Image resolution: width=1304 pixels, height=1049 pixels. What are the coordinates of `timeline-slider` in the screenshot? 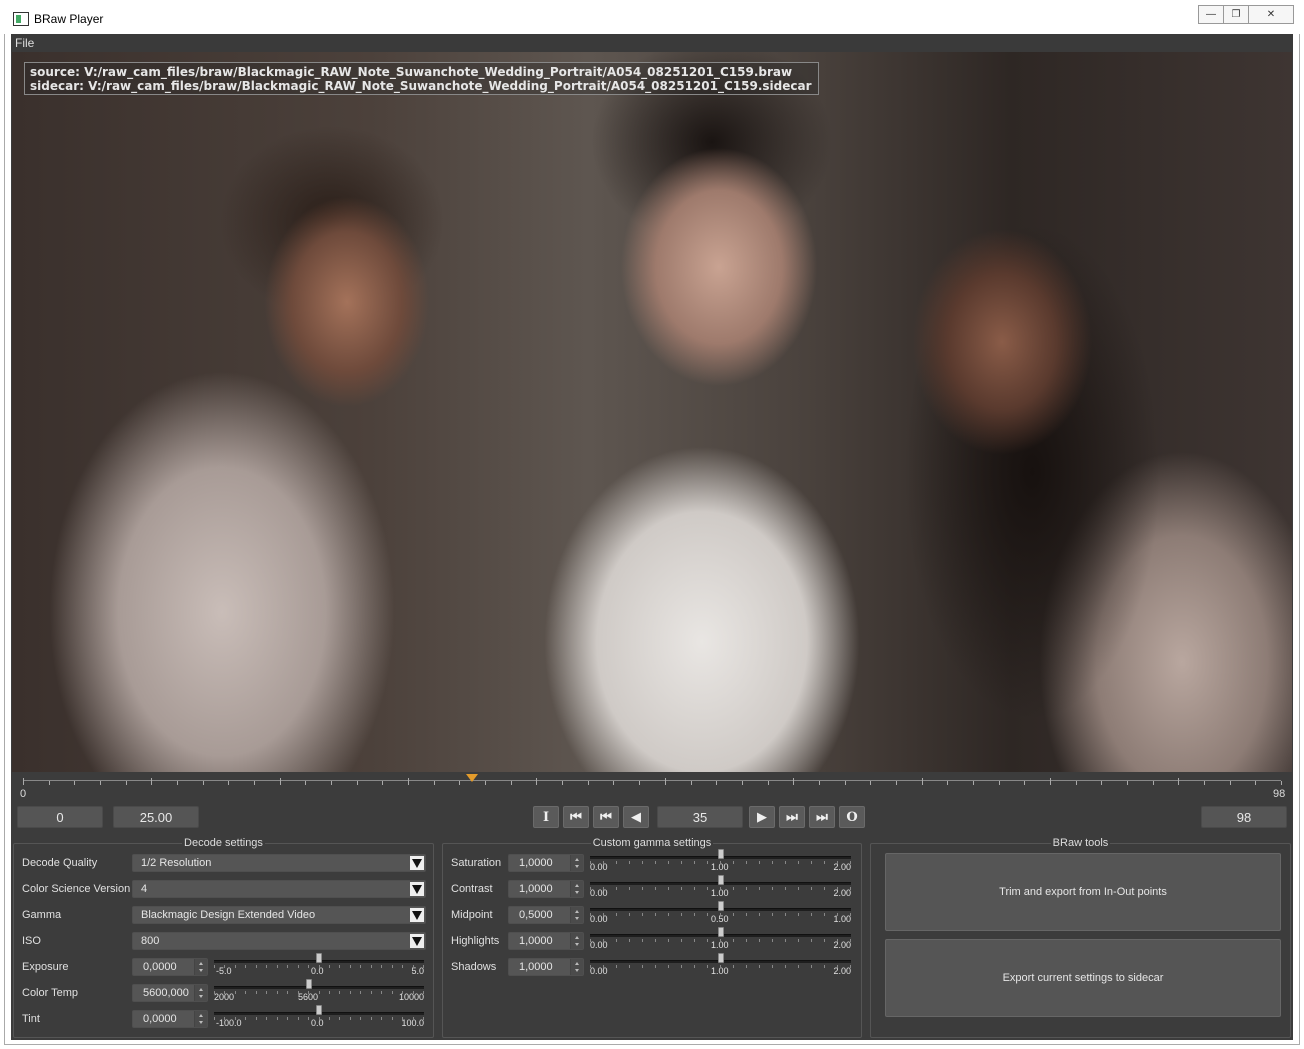 It's located at (652, 781).